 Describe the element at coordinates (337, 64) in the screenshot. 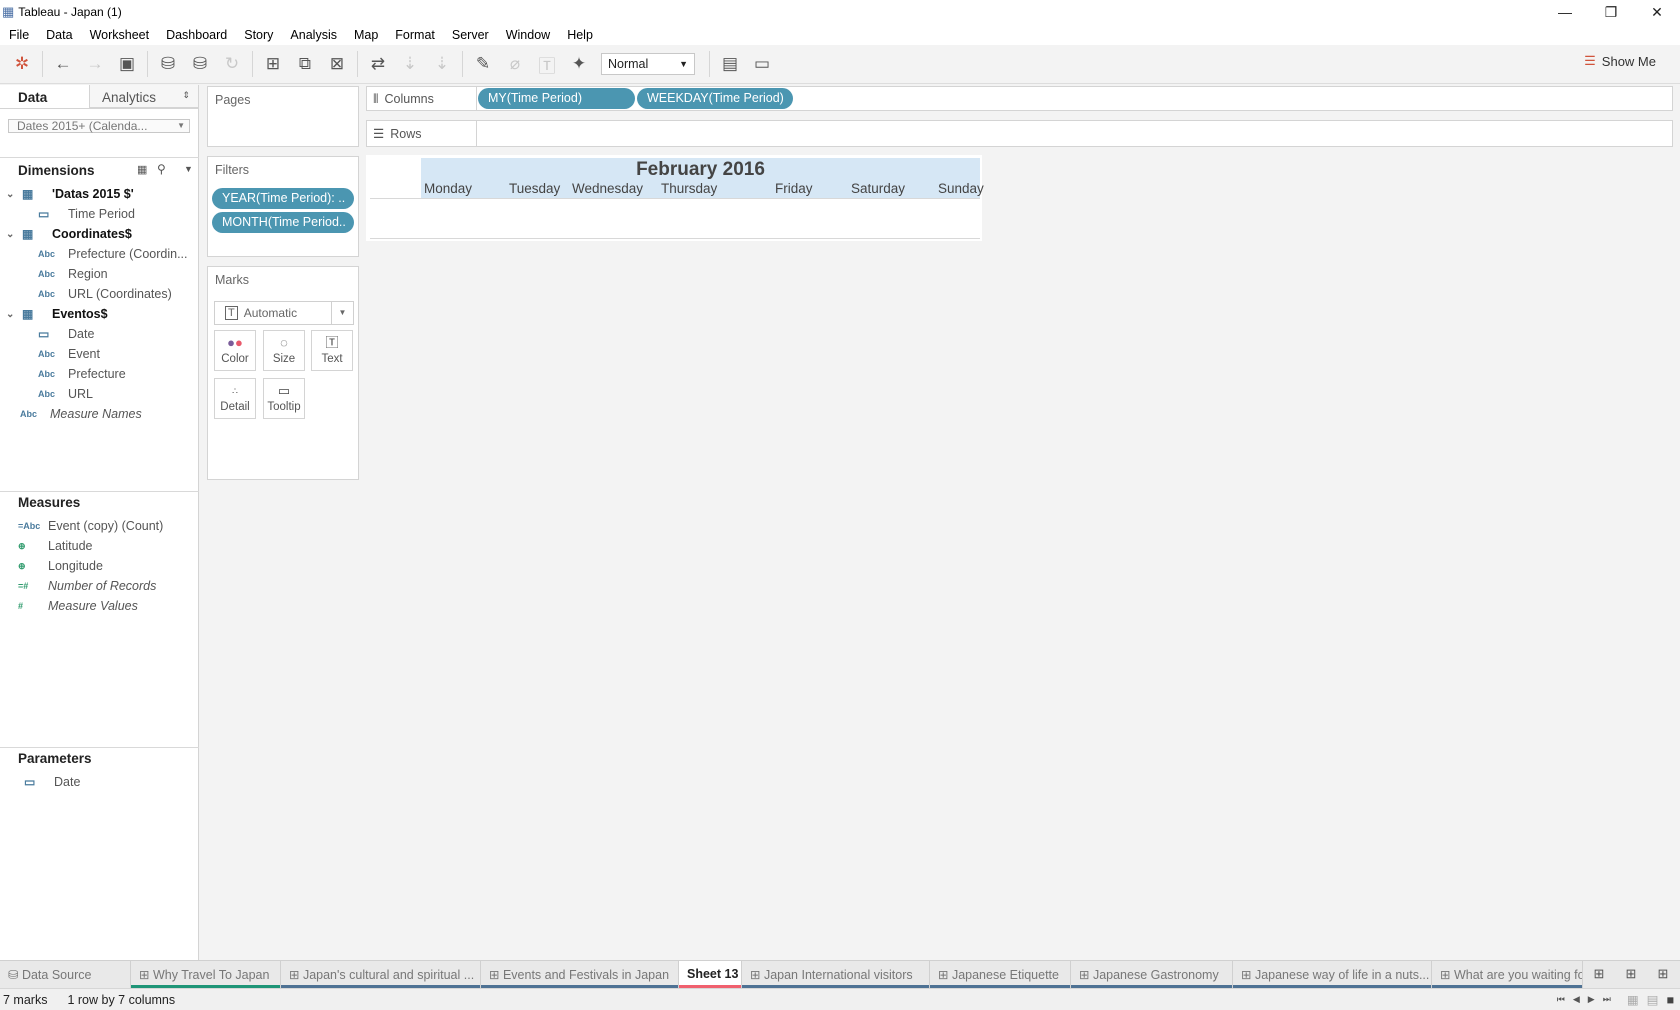

I see `clear-sheet-icon: ⊠` at that location.